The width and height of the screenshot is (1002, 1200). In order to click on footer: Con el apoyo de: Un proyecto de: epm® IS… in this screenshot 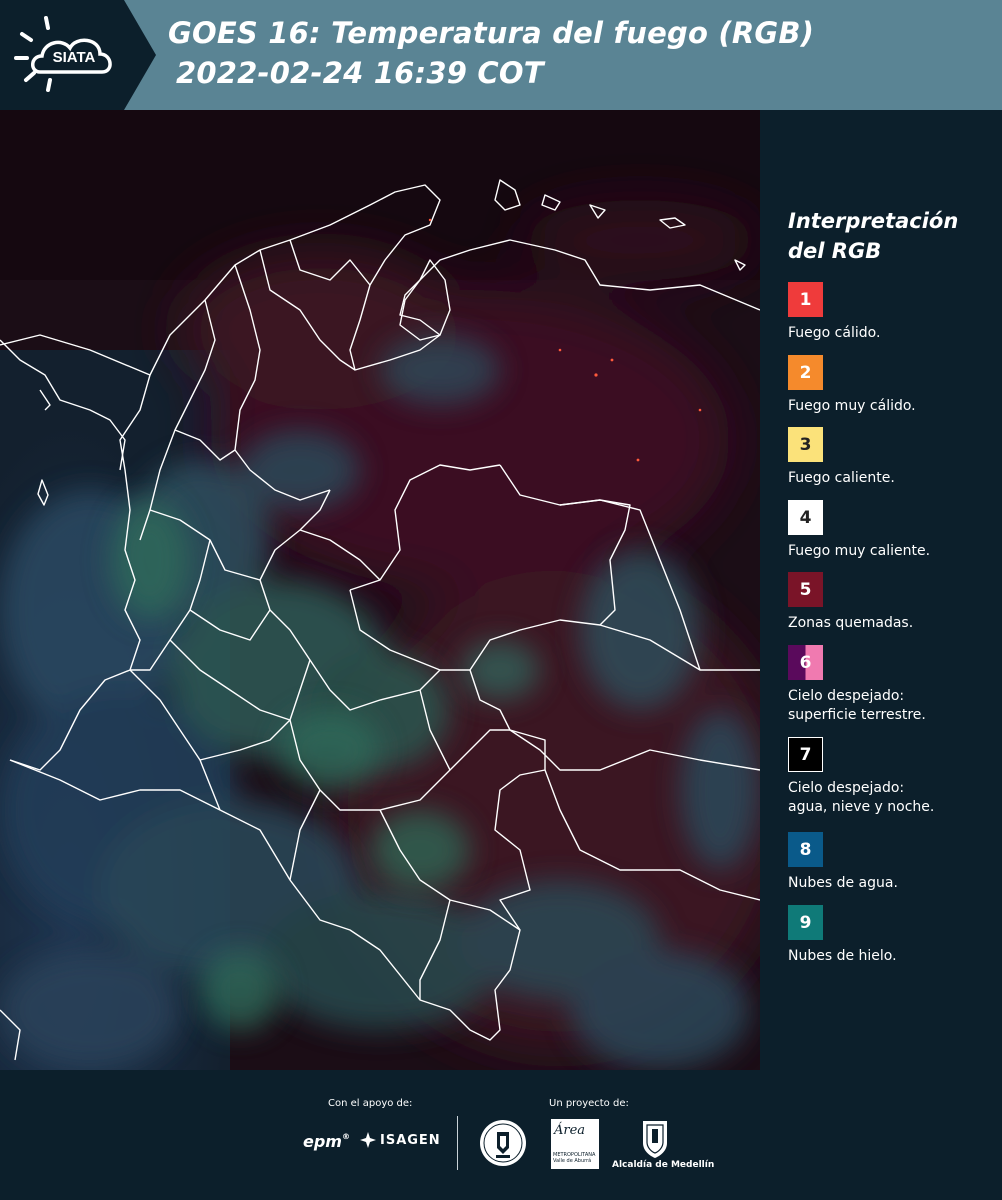, I will do `click(501, 1135)`.